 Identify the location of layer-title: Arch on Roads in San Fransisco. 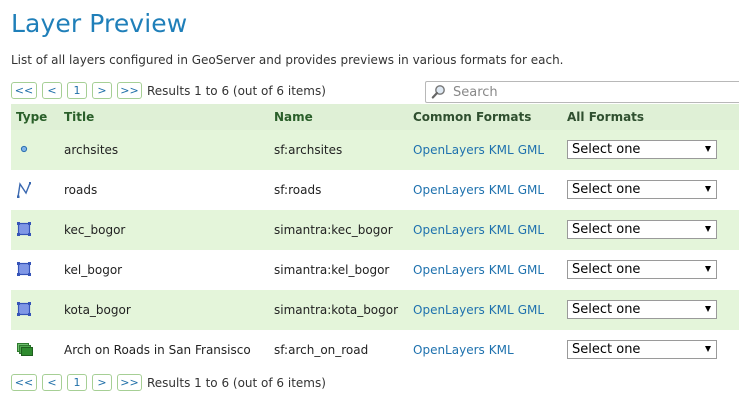
(157, 350).